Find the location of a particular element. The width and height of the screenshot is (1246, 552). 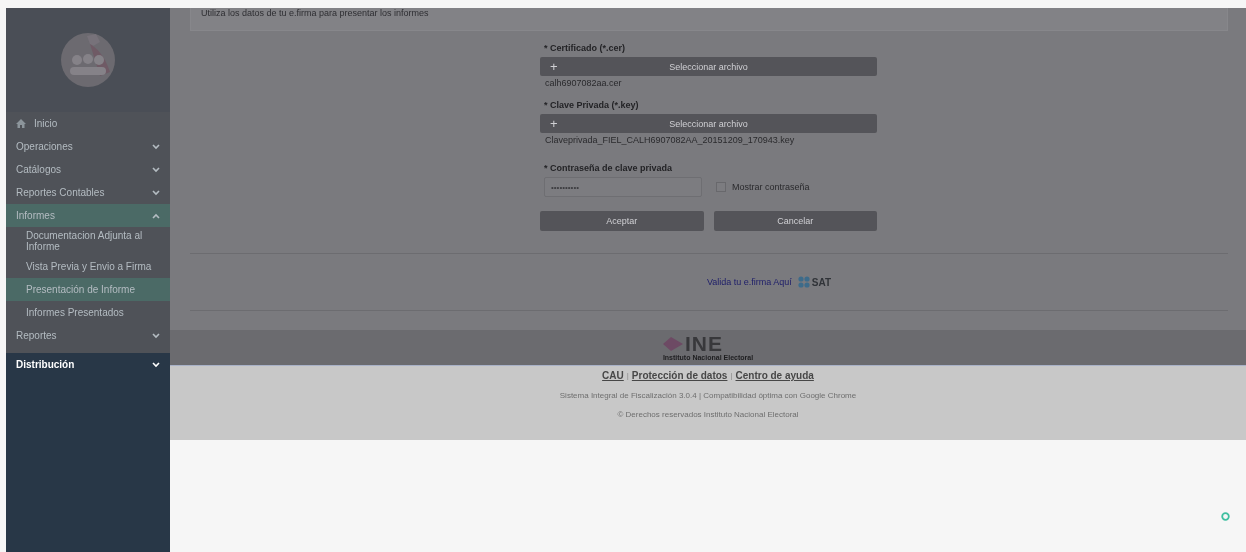

field-label: * Certificado (*.cer) is located at coordinates (585, 48).